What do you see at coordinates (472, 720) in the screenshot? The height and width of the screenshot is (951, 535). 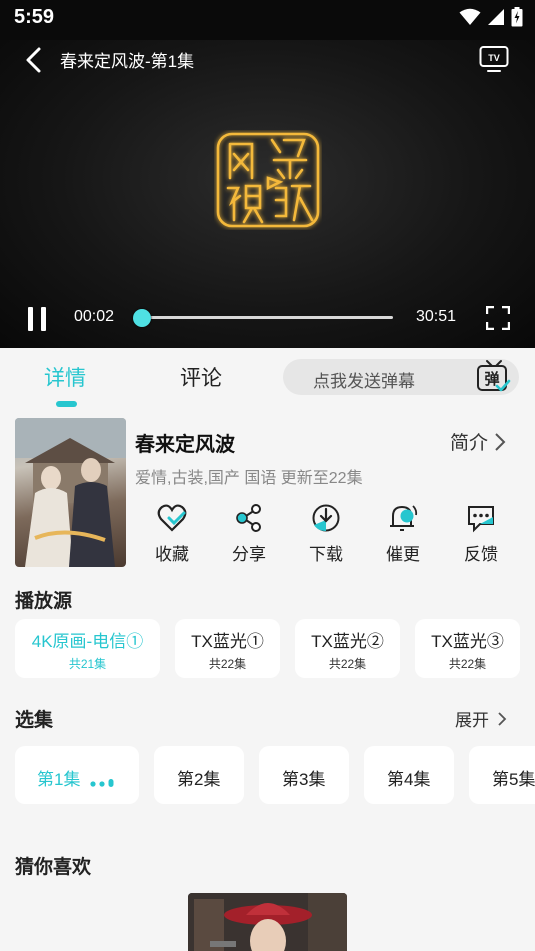 I see `expand-label: 展开` at bounding box center [472, 720].